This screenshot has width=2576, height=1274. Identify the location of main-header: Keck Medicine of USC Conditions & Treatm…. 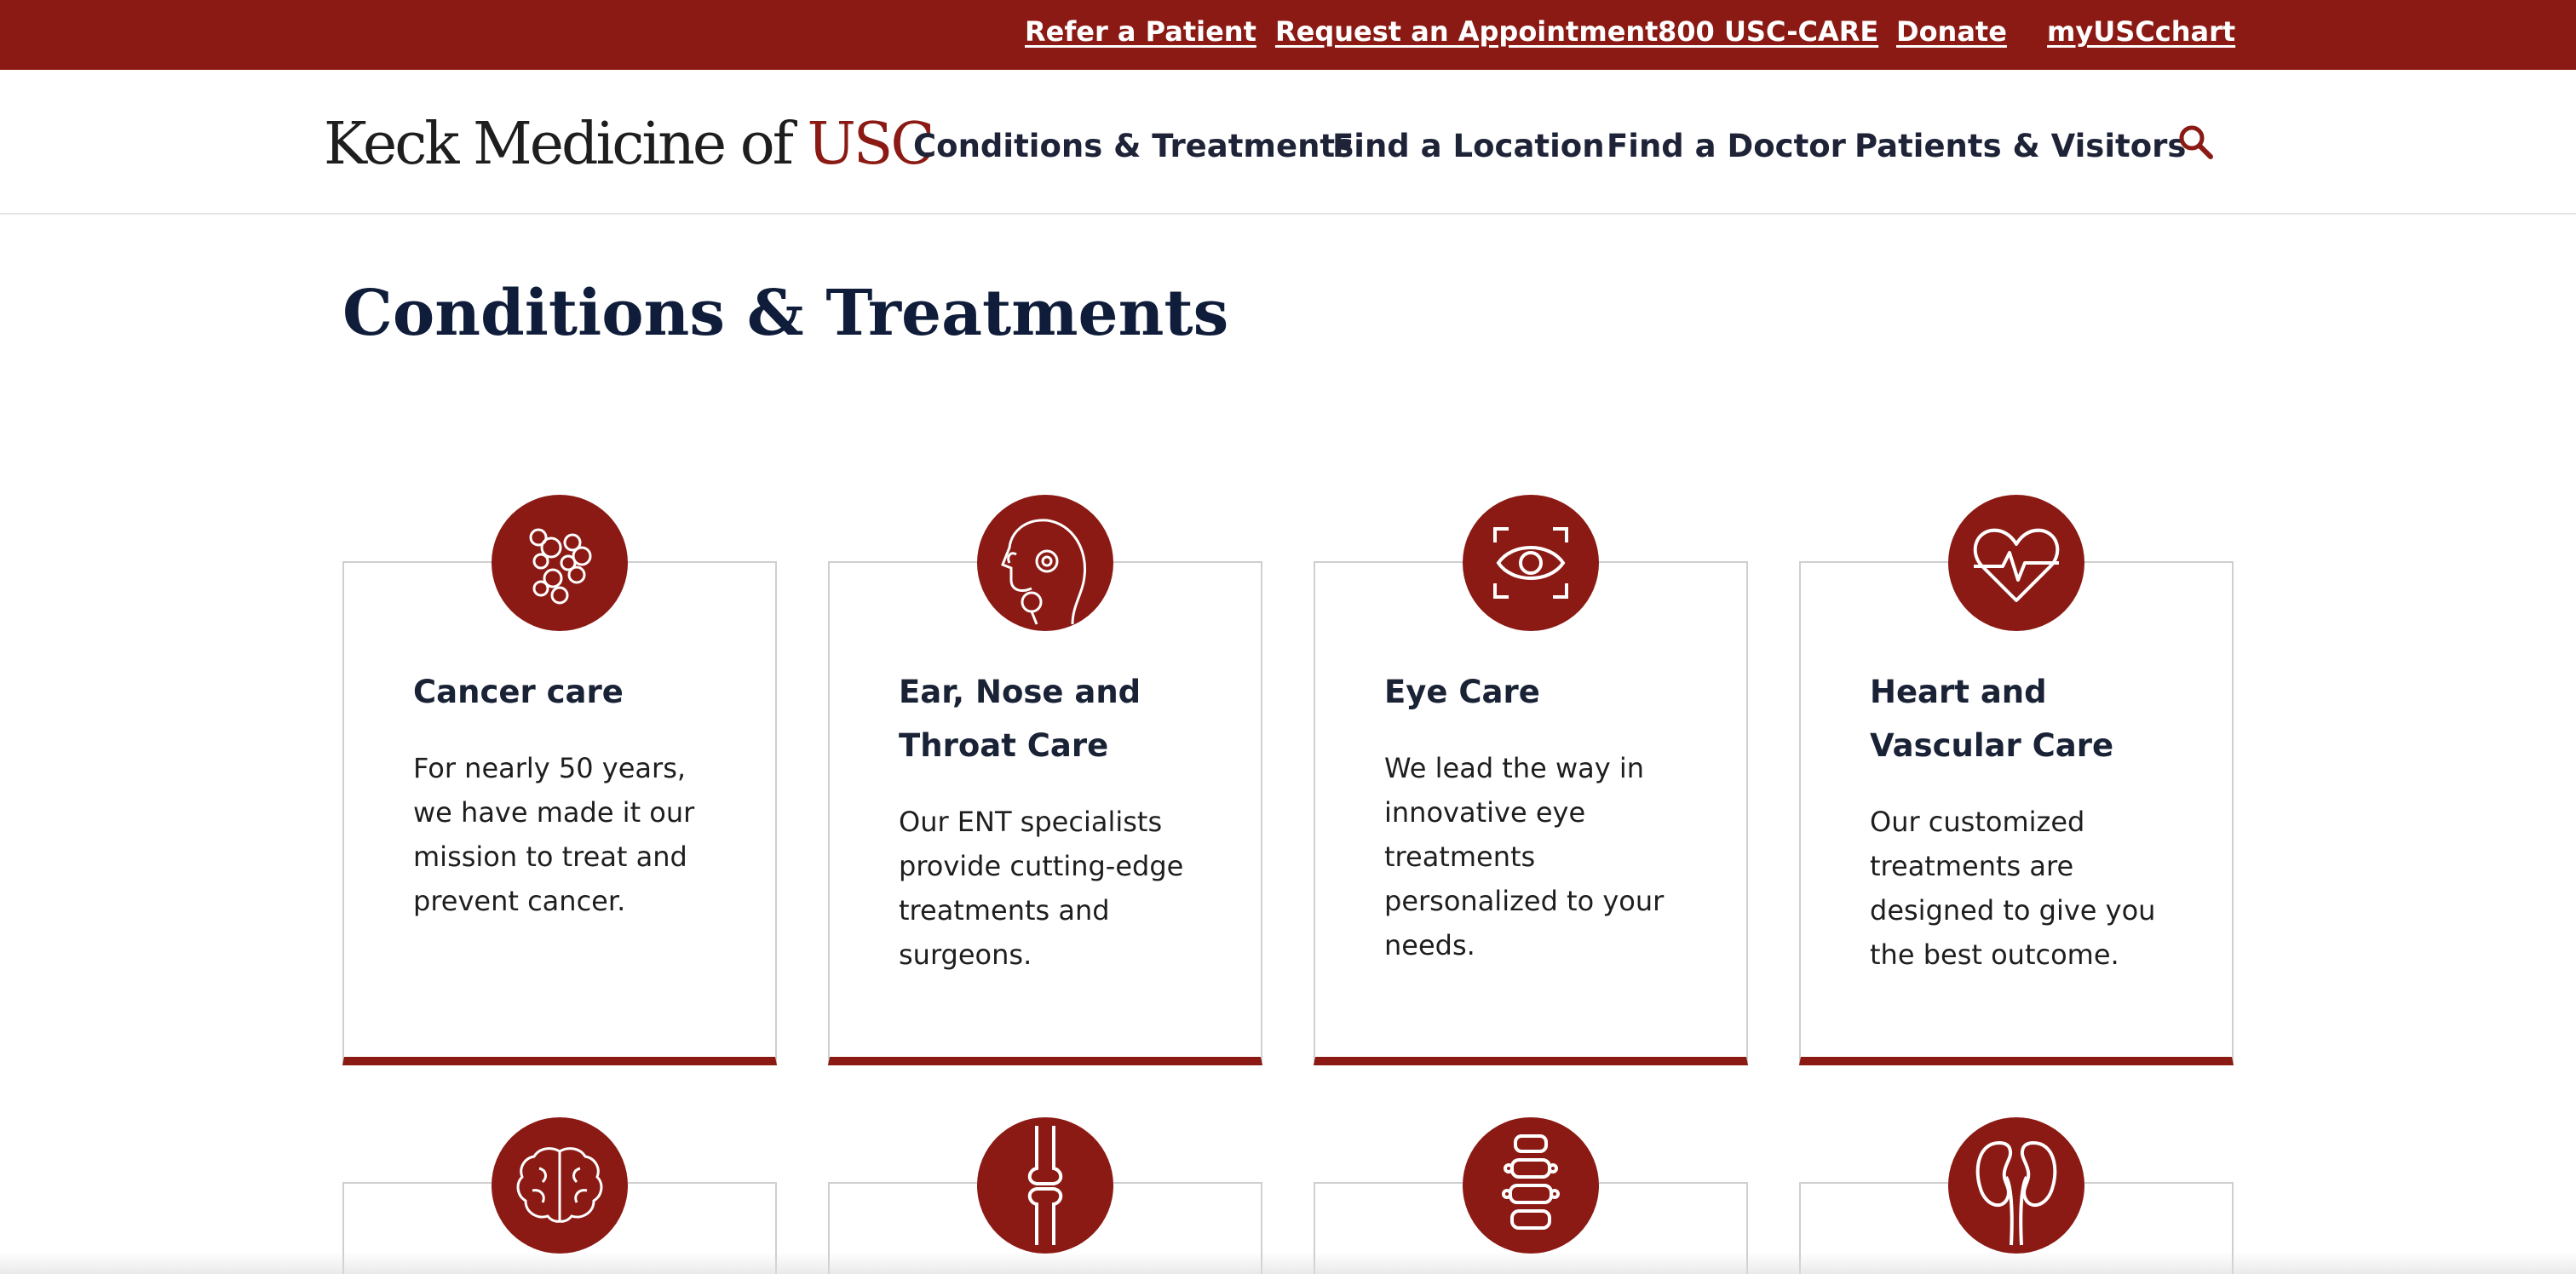
(1288, 142).